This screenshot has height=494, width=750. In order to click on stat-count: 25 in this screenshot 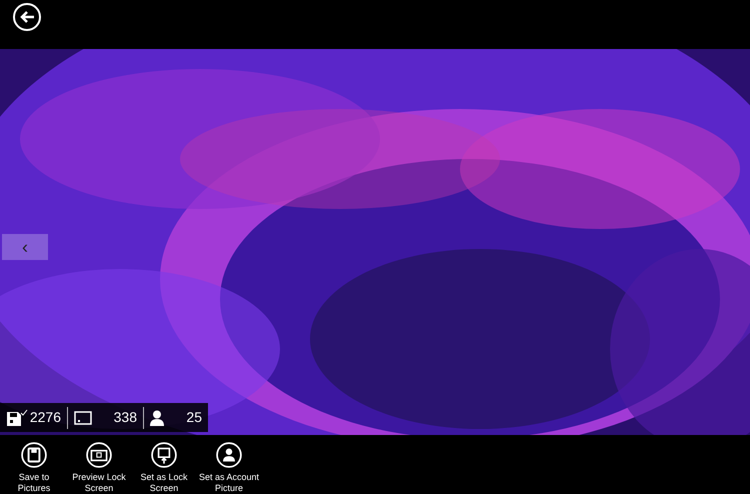, I will do `click(194, 417)`.